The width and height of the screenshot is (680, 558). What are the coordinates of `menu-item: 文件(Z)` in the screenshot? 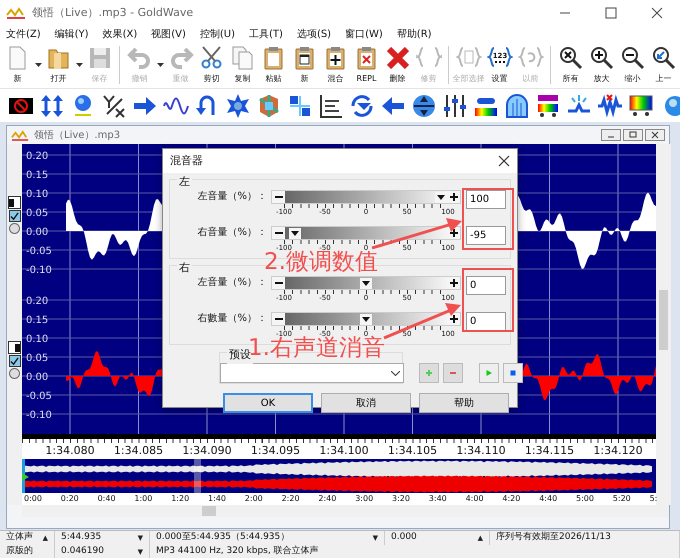 It's located at (23, 34).